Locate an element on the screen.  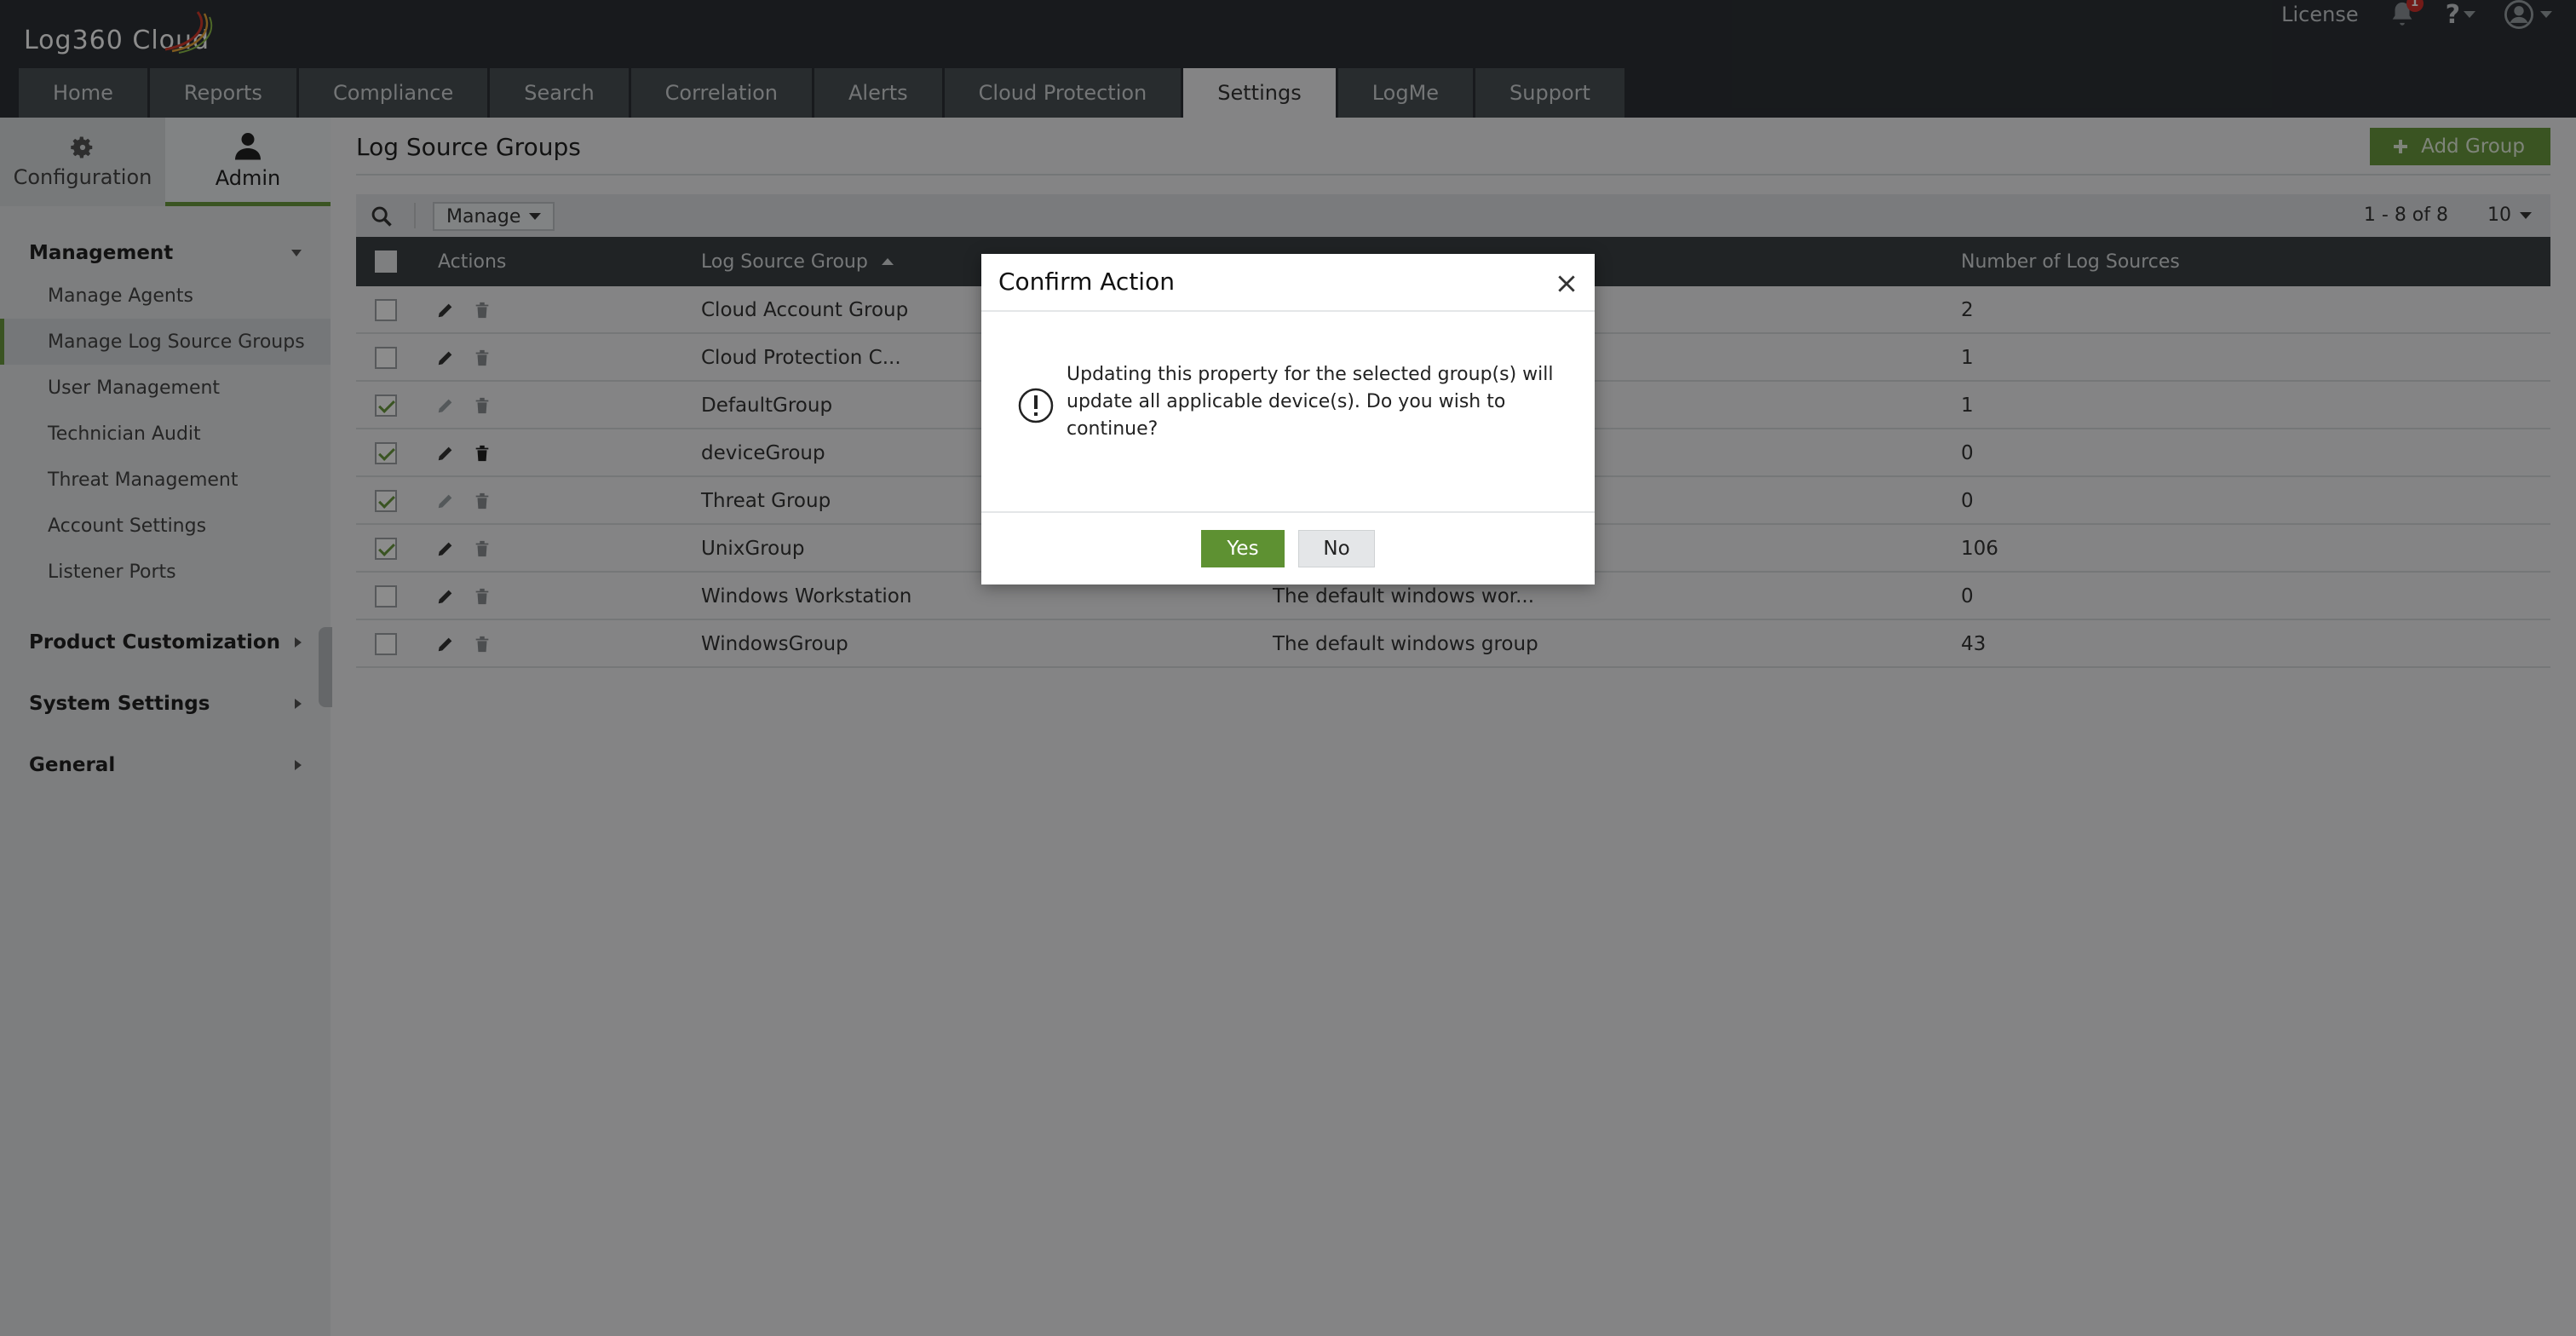
yes-button: Yes is located at coordinates (1243, 548).